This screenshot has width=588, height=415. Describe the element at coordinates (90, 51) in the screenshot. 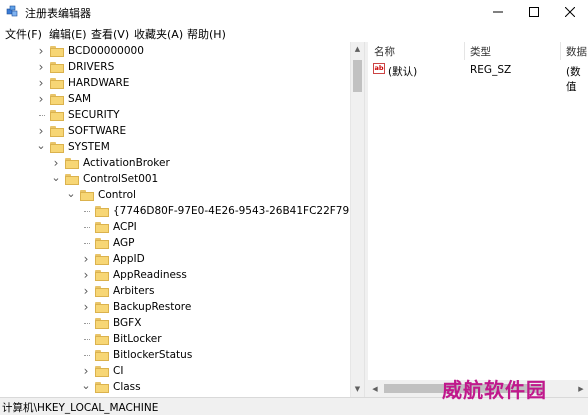

I see `tree-node: › BCD00000000` at that location.